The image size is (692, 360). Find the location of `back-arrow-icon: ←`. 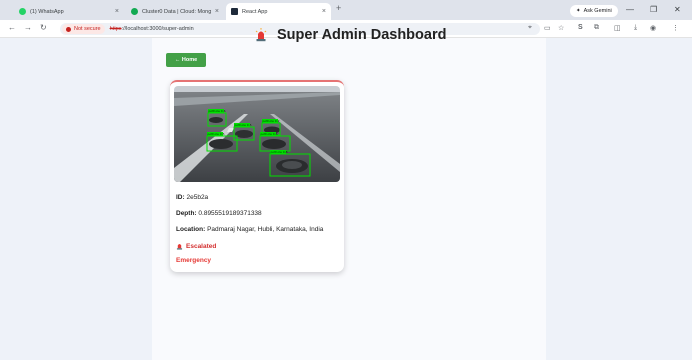

back-arrow-icon: ← is located at coordinates (12, 27).